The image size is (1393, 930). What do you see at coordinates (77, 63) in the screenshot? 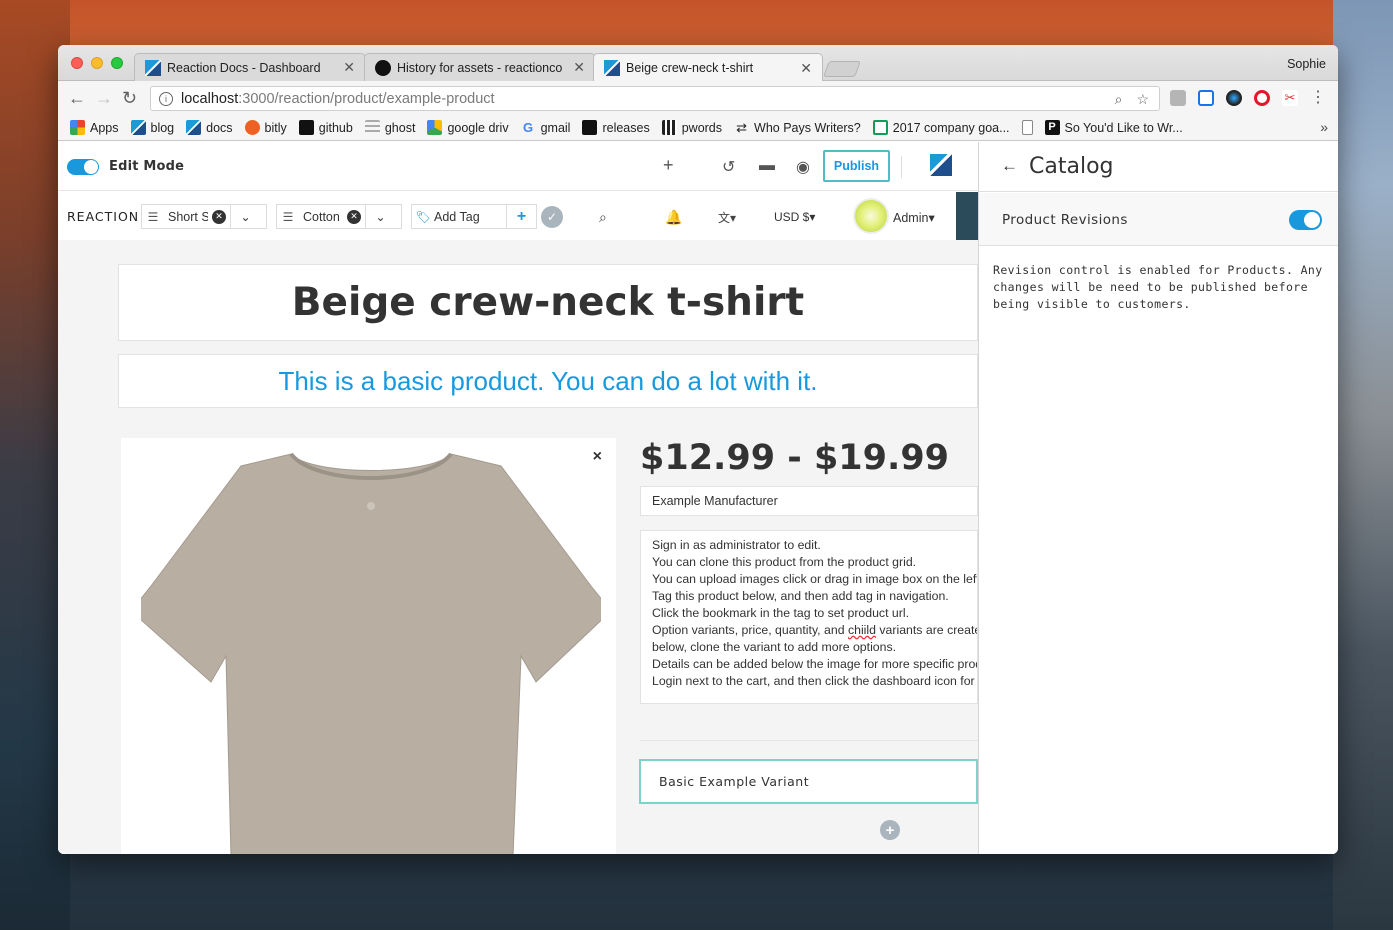
I see `close-window-button` at bounding box center [77, 63].